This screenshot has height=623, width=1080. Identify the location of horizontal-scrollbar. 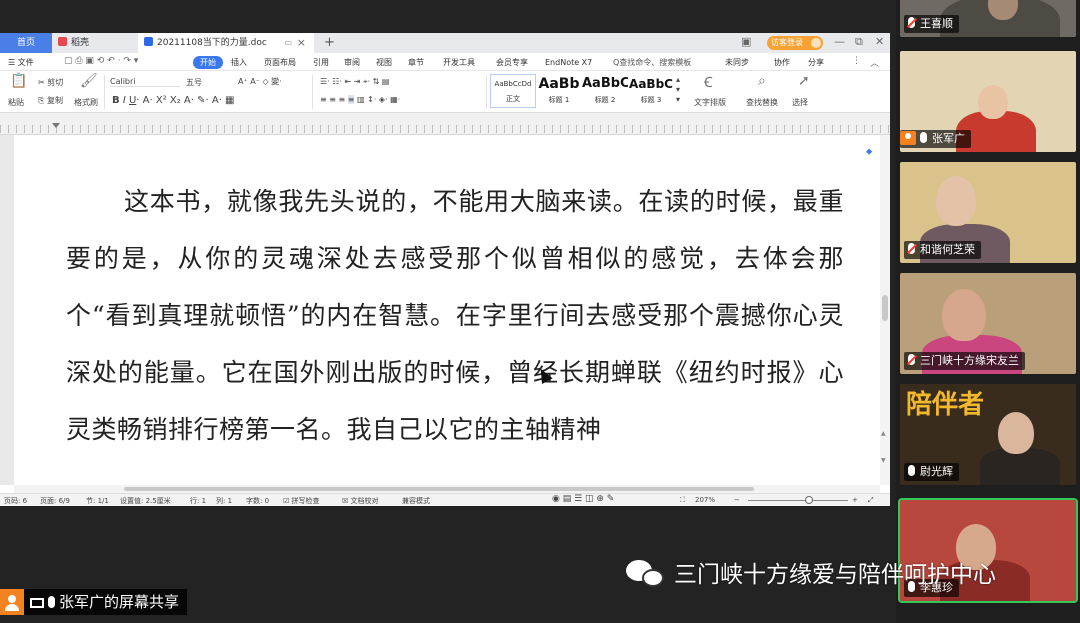
(447, 489).